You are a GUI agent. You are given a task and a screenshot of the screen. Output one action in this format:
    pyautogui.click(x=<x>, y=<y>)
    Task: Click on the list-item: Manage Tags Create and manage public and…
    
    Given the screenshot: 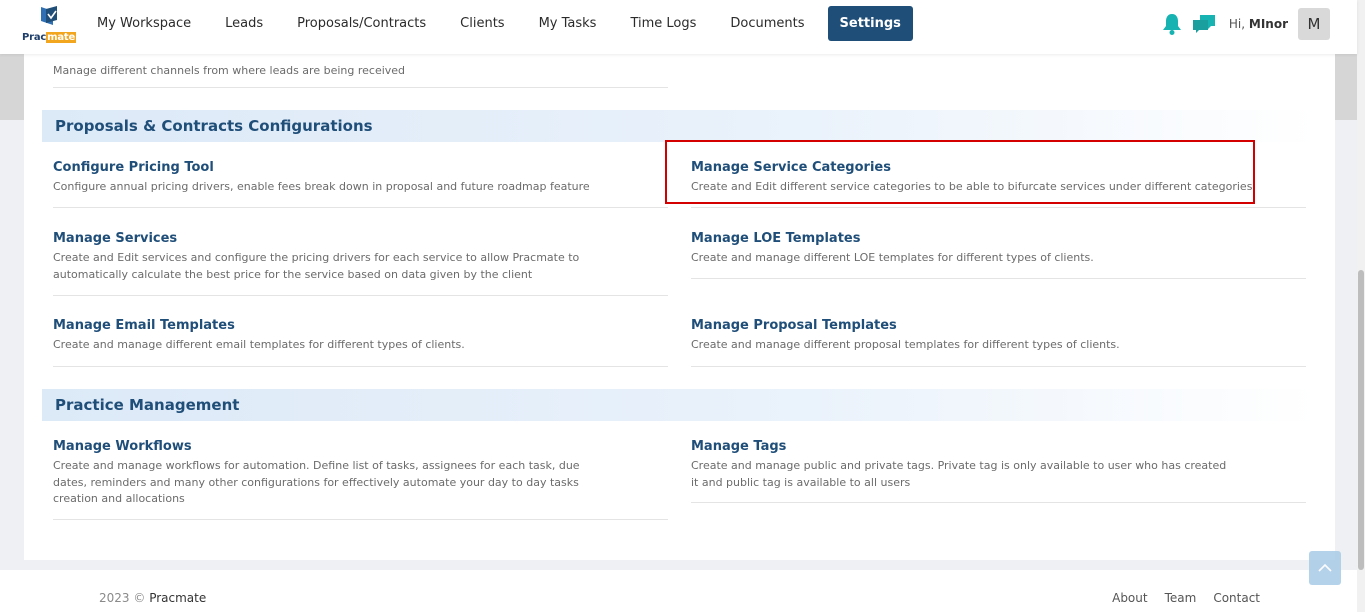 What is the action you would take?
    pyautogui.click(x=991, y=465)
    